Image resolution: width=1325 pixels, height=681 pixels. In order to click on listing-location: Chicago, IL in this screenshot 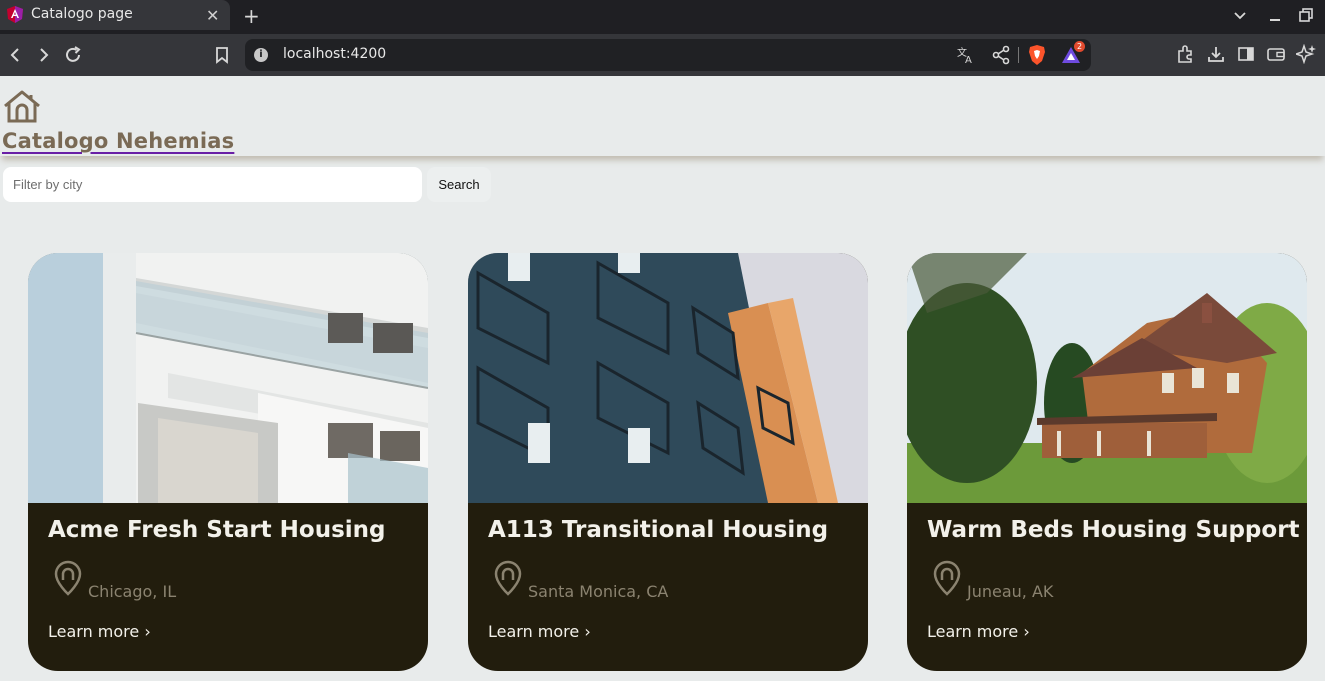, I will do `click(132, 591)`.